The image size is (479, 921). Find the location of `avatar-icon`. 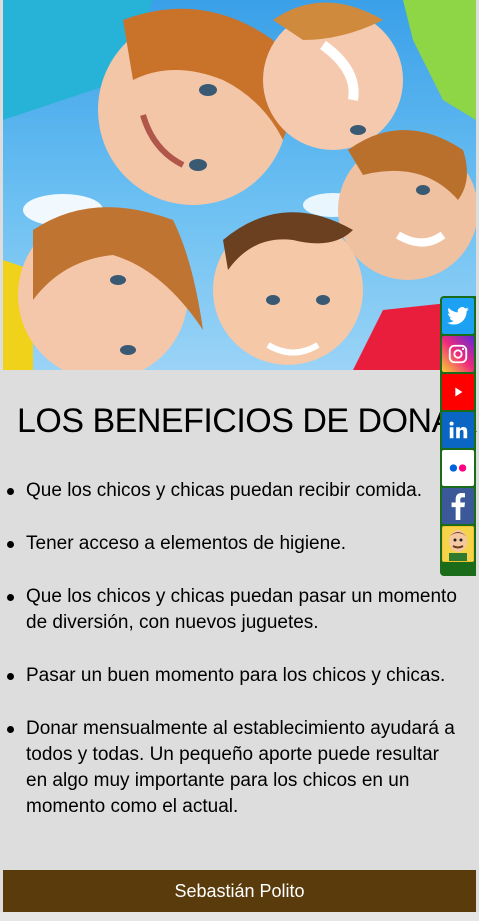

avatar-icon is located at coordinates (458, 544).